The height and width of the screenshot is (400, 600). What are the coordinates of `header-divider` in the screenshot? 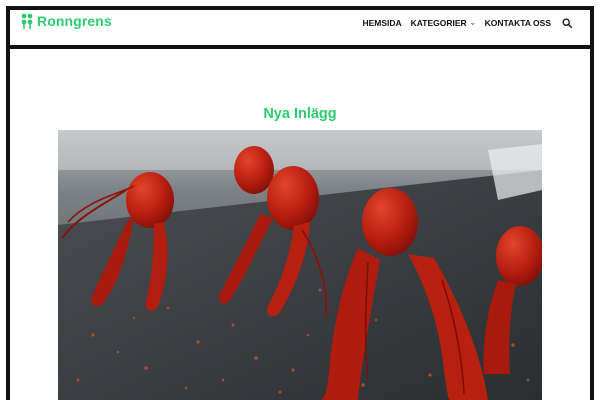 It's located at (300, 47).